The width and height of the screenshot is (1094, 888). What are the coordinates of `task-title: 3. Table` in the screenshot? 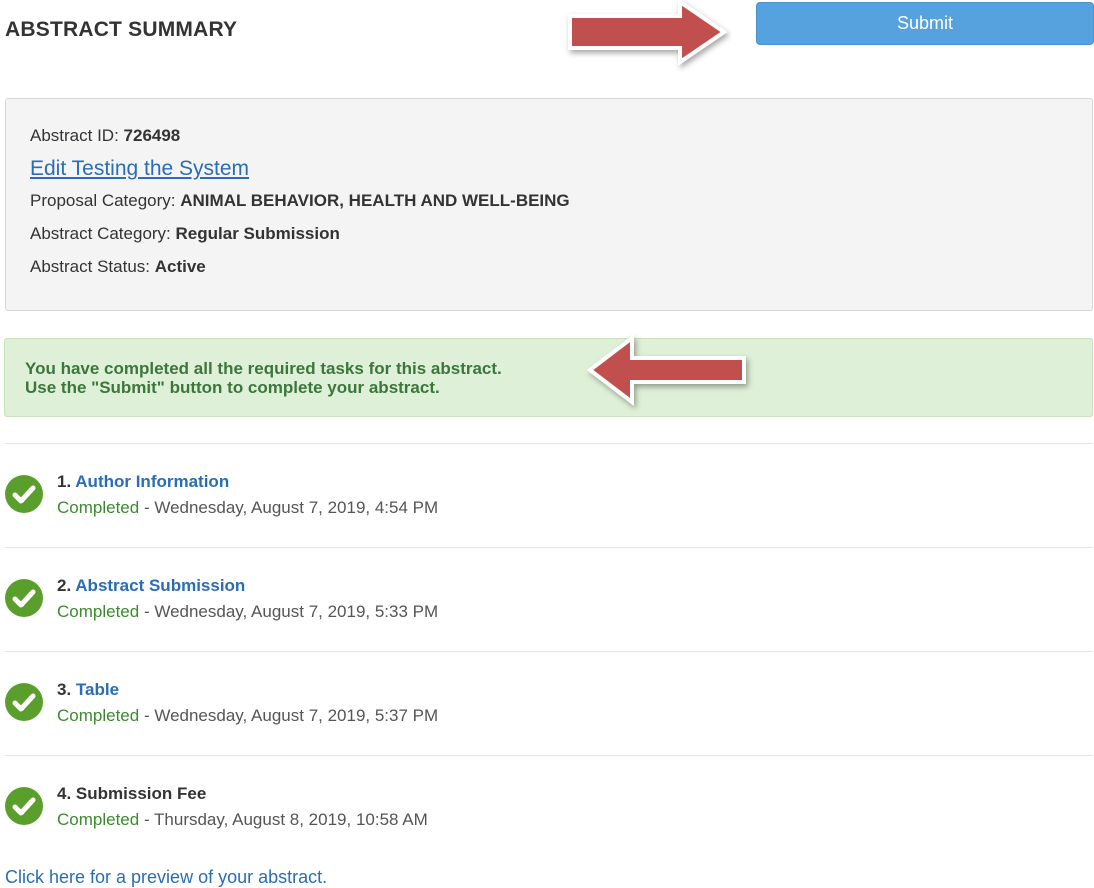 It's located at (88, 690).